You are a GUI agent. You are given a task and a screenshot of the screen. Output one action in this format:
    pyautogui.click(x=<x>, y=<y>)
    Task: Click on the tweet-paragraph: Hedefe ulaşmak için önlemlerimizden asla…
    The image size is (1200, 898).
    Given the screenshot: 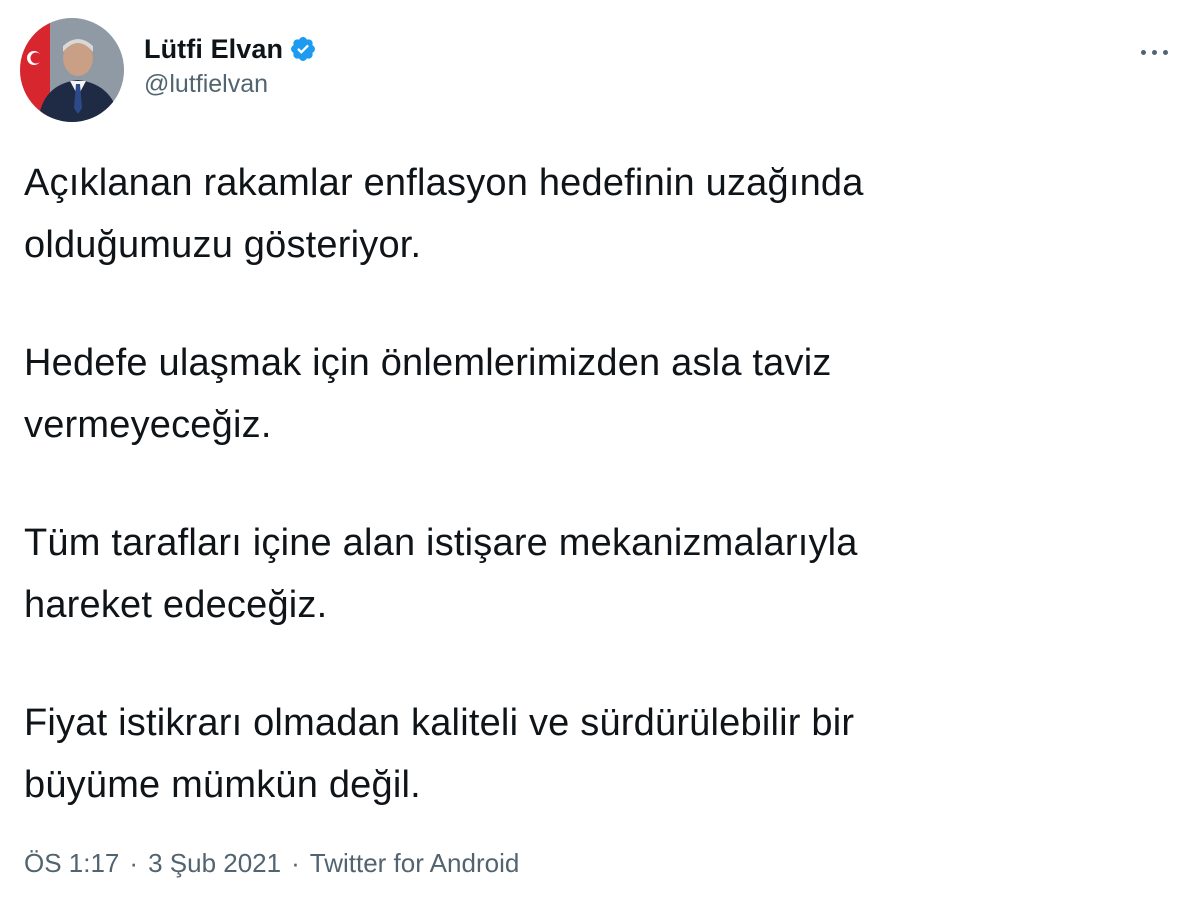 What is the action you would take?
    pyautogui.click(x=428, y=394)
    